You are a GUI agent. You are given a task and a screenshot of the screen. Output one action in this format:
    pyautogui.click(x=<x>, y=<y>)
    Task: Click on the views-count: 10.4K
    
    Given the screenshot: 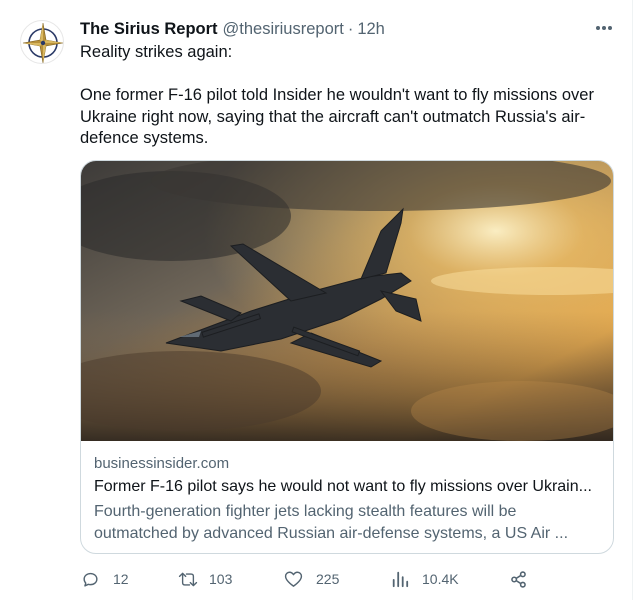 What is the action you would take?
    pyautogui.click(x=440, y=579)
    